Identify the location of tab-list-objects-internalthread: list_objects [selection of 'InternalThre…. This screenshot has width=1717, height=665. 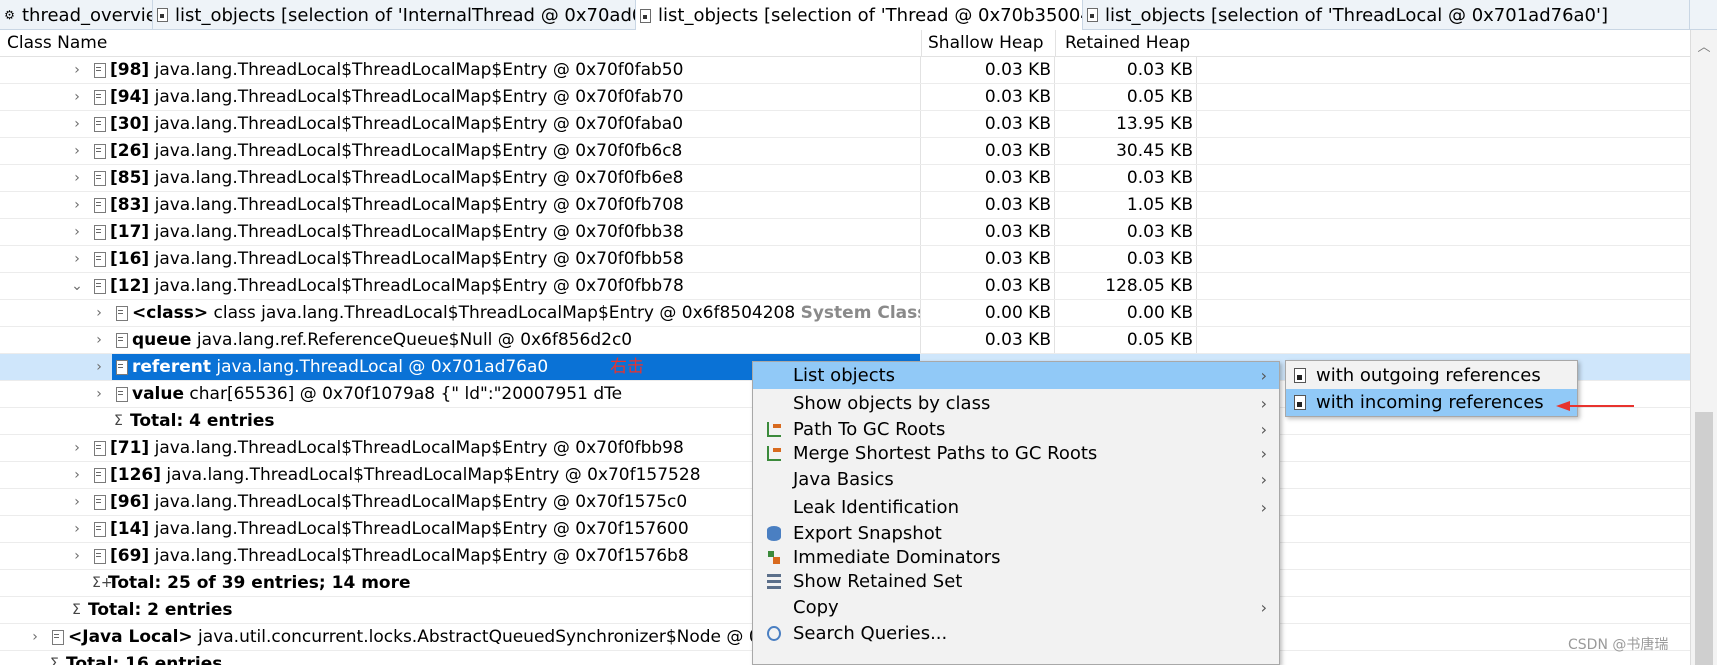
(394, 15).